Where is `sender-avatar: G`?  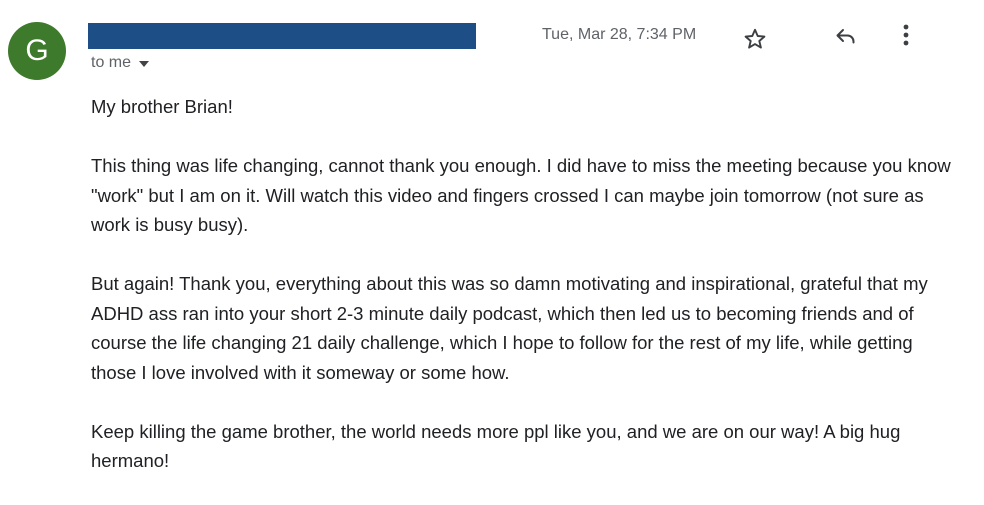
sender-avatar: G is located at coordinates (37, 51).